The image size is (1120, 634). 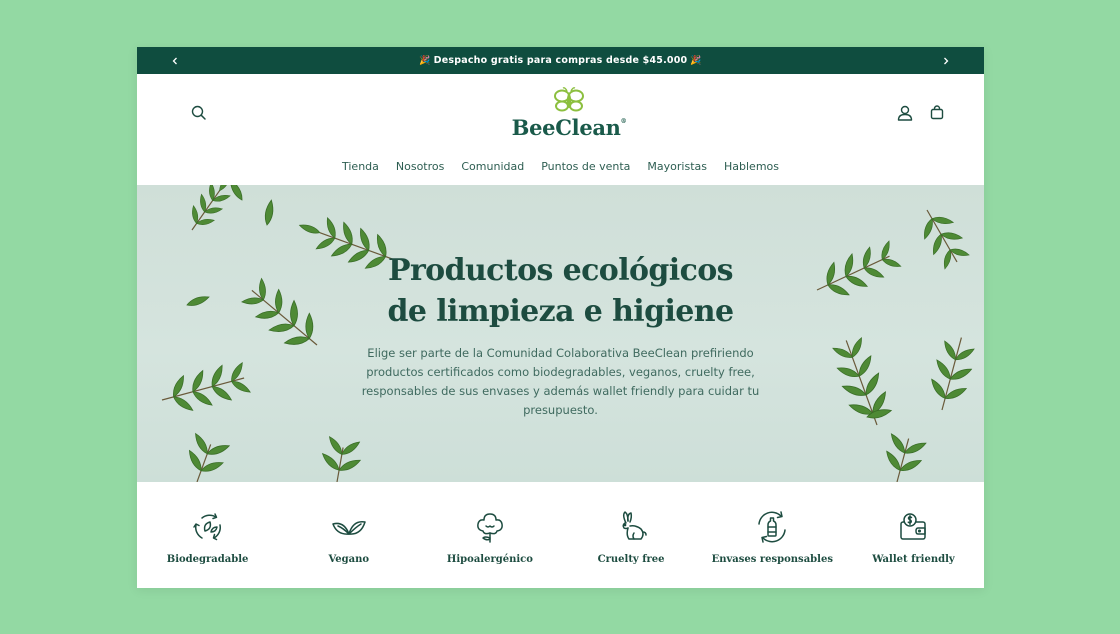 I want to click on feature-hipoalergenico: Hipoalergénico, so click(x=489, y=535).